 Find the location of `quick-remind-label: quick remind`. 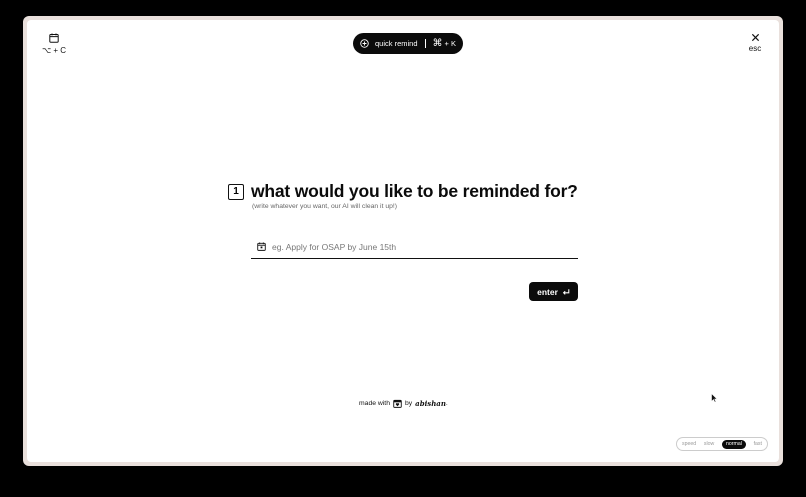

quick-remind-label: quick remind is located at coordinates (396, 43).